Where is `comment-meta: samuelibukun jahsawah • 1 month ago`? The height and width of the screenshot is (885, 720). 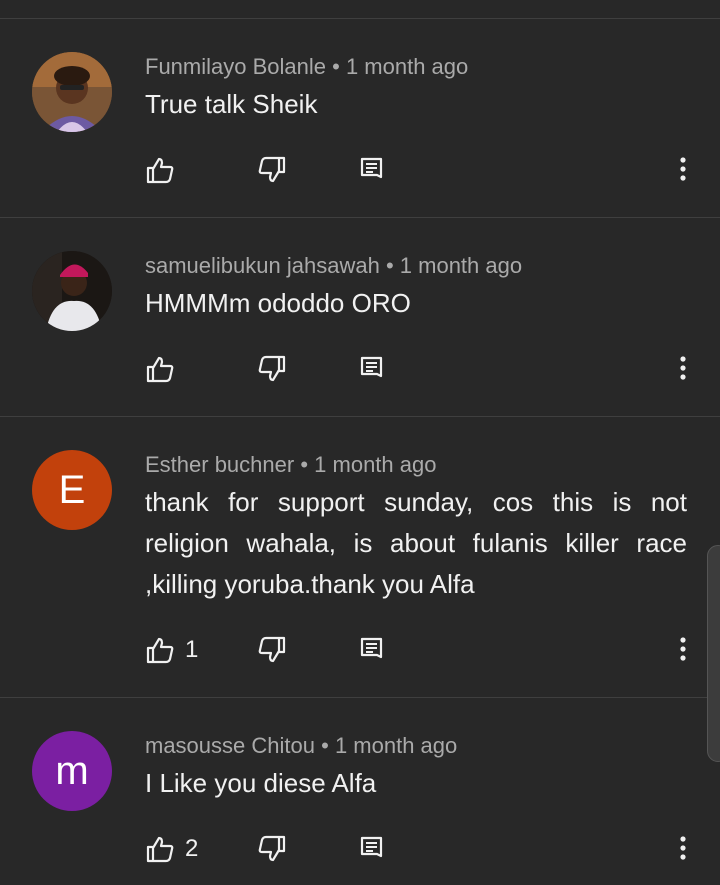
comment-meta: samuelibukun jahsawah • 1 month ago is located at coordinates (333, 266).